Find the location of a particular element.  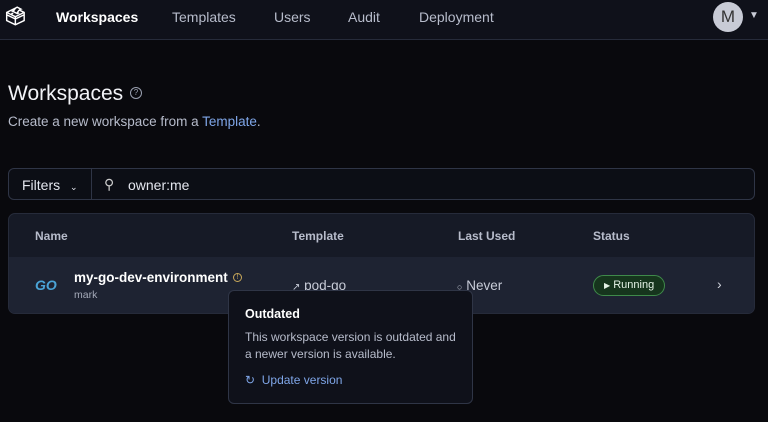

subtitle-period: . is located at coordinates (258, 121).